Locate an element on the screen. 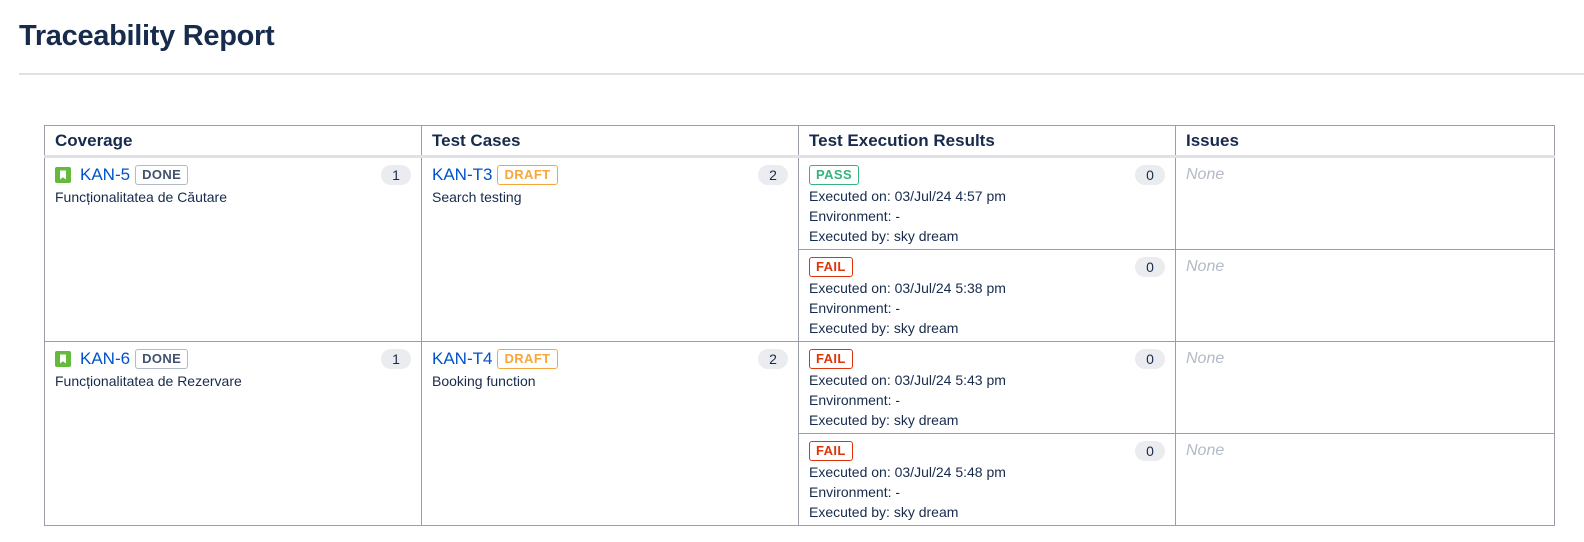 This screenshot has height=542, width=1584. execution-result-badge: PASS is located at coordinates (834, 175).